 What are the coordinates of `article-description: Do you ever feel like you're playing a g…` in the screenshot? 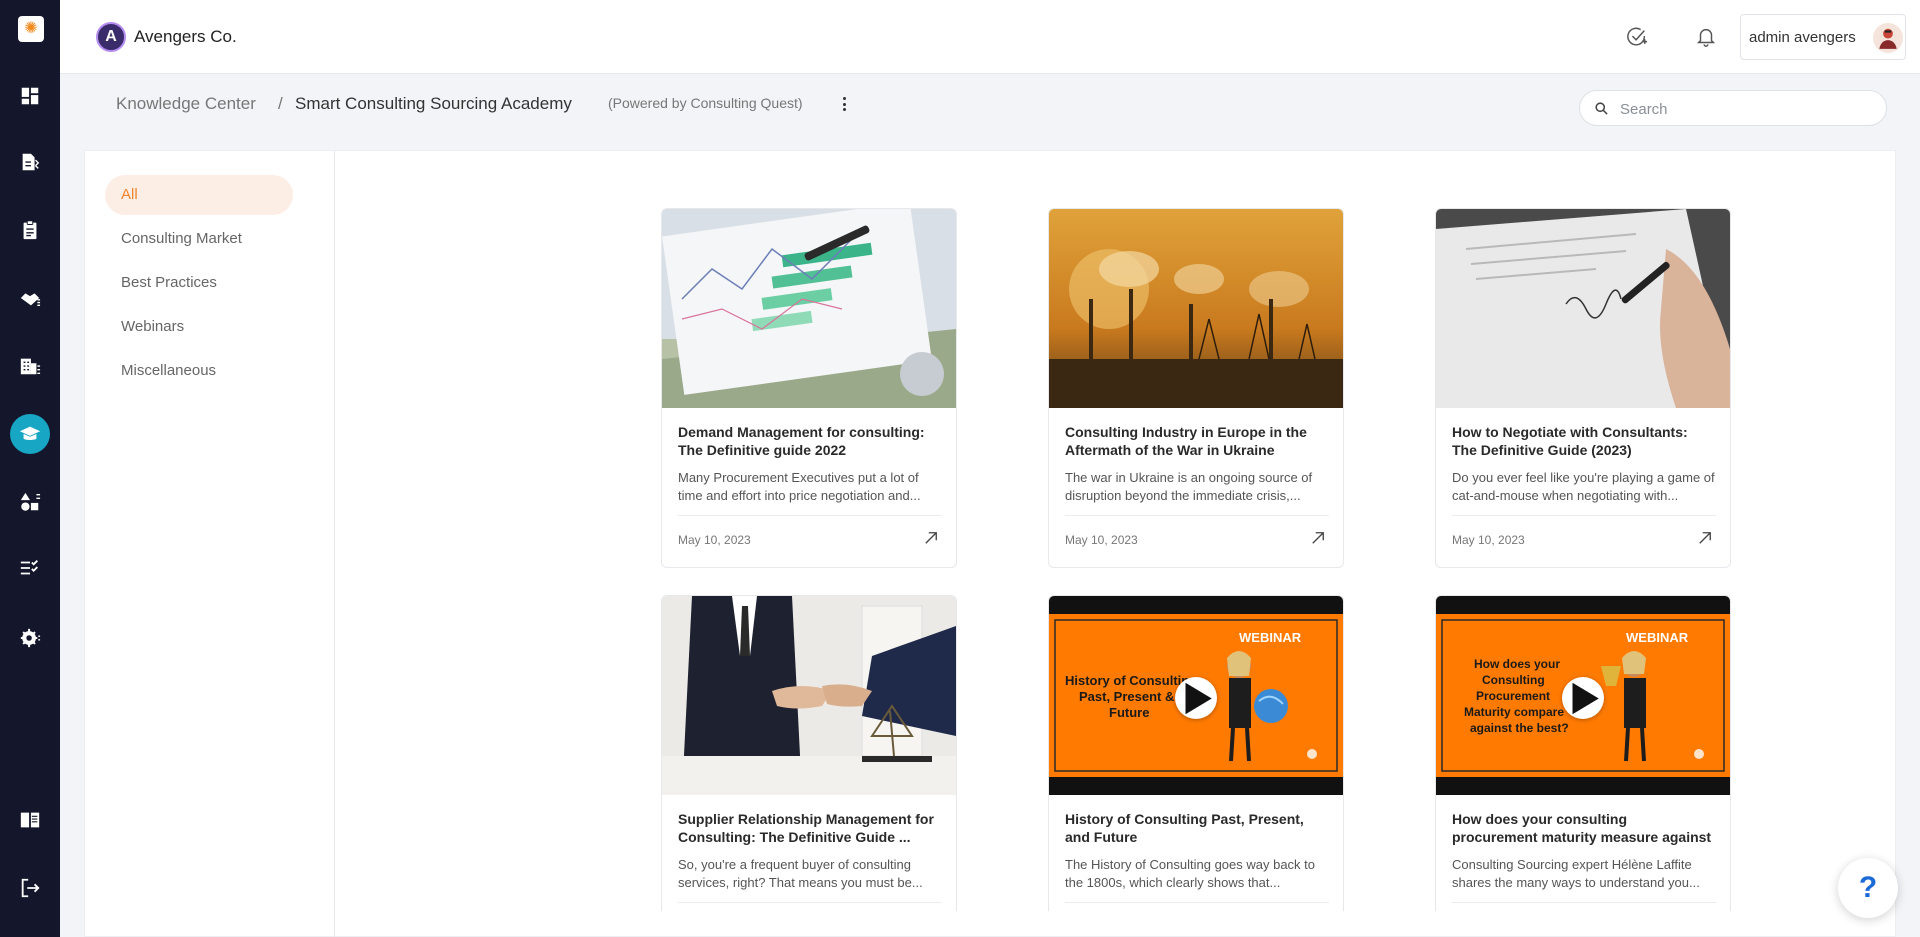 It's located at (1583, 486).